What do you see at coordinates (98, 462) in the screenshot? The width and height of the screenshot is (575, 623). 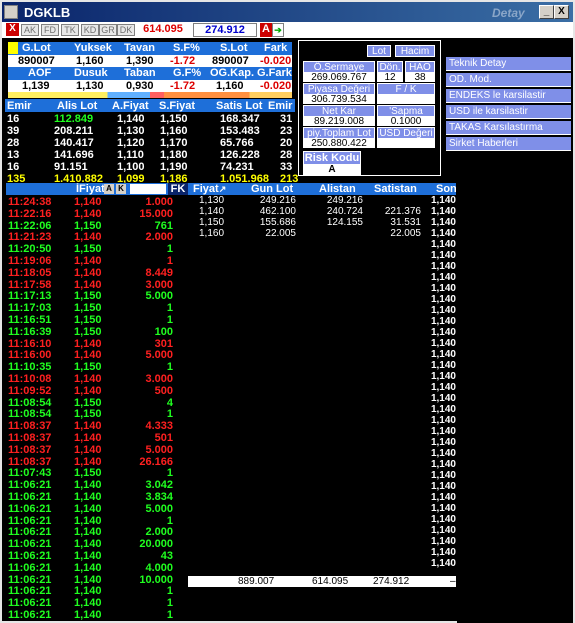 I see `trade-row: 11:08:37 1,140 26.166` at bounding box center [98, 462].